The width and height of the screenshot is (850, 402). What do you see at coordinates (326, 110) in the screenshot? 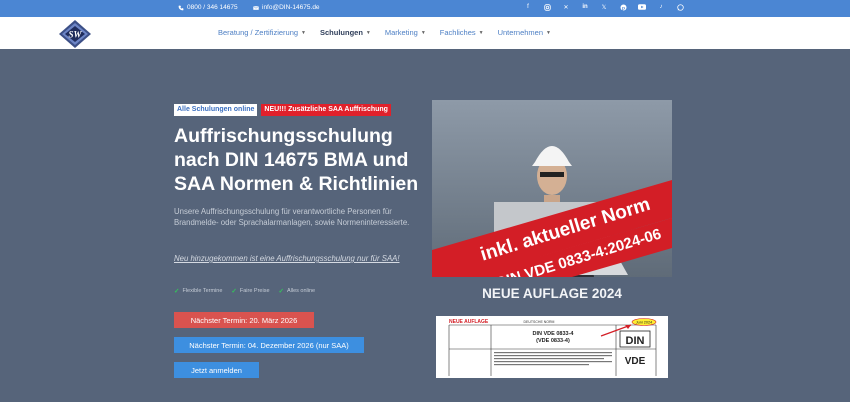
I see `badge-new: NEU!!! Zusätzliche SAA Auffrischung` at bounding box center [326, 110].